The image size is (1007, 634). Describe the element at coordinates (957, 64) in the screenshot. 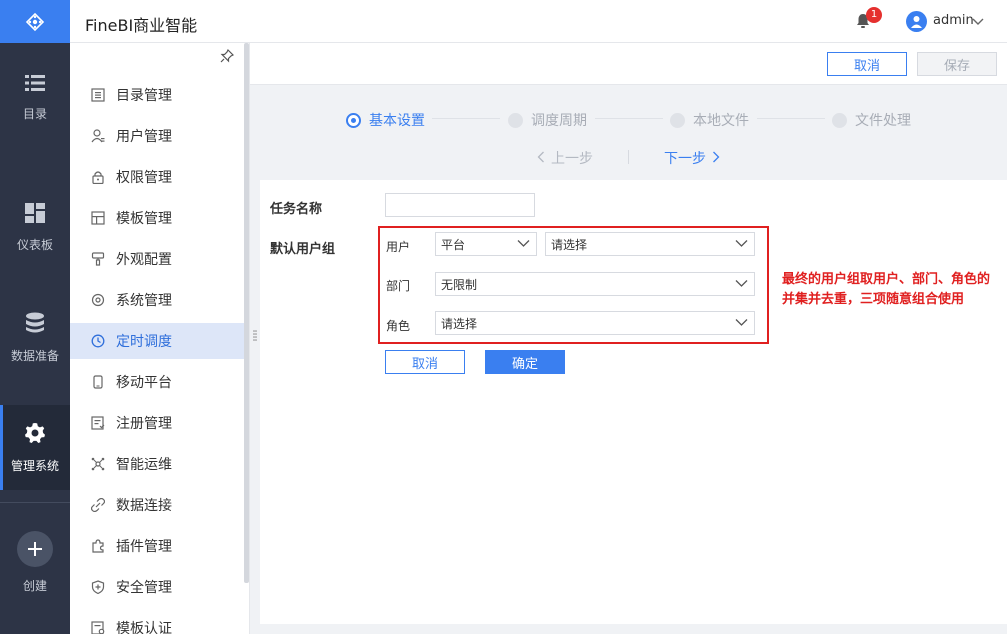

I see `toolbar-save-button: 保存` at that location.